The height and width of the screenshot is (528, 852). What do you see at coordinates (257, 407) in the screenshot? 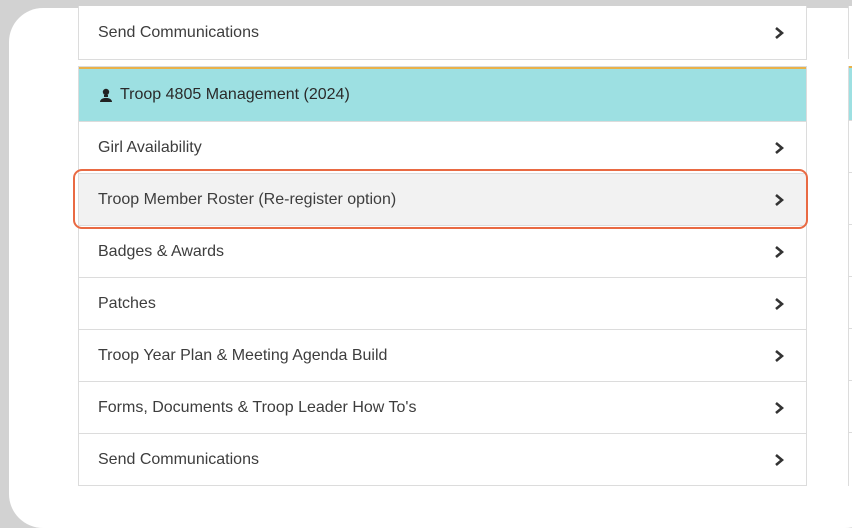
I see `menu-item-label: Forms, Documents & Troop Leader How To's` at bounding box center [257, 407].